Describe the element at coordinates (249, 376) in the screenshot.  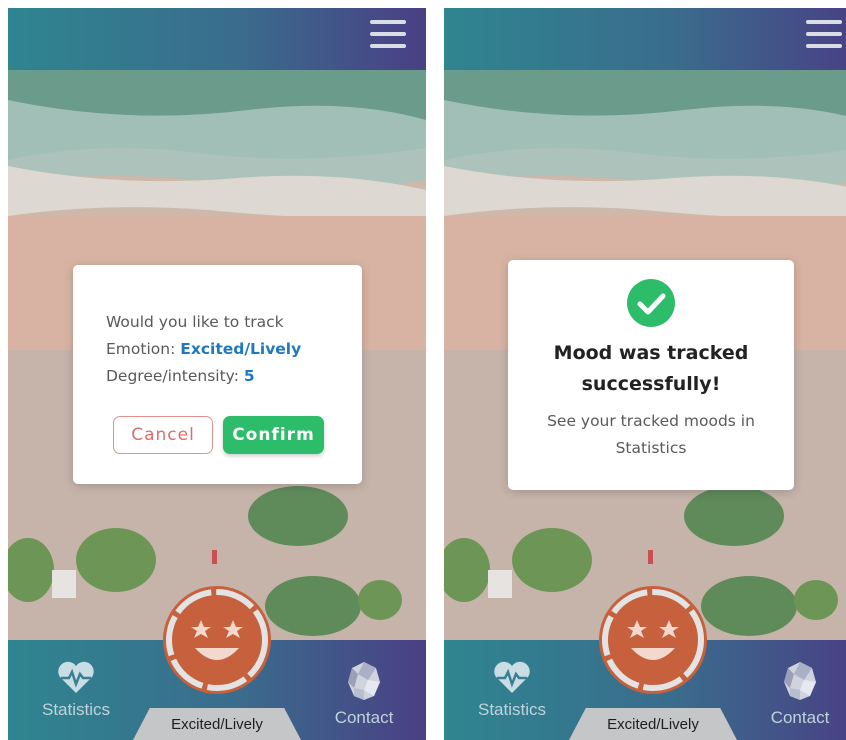
I see `degree-value: 5` at that location.